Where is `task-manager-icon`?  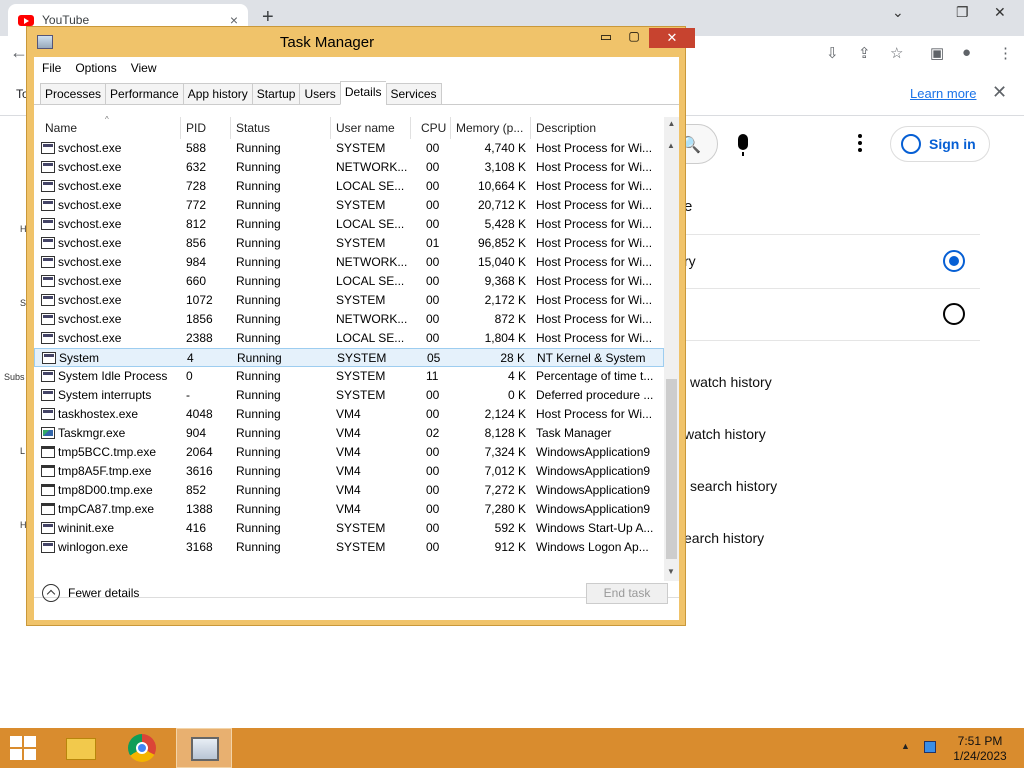
task-manager-icon is located at coordinates (205, 749).